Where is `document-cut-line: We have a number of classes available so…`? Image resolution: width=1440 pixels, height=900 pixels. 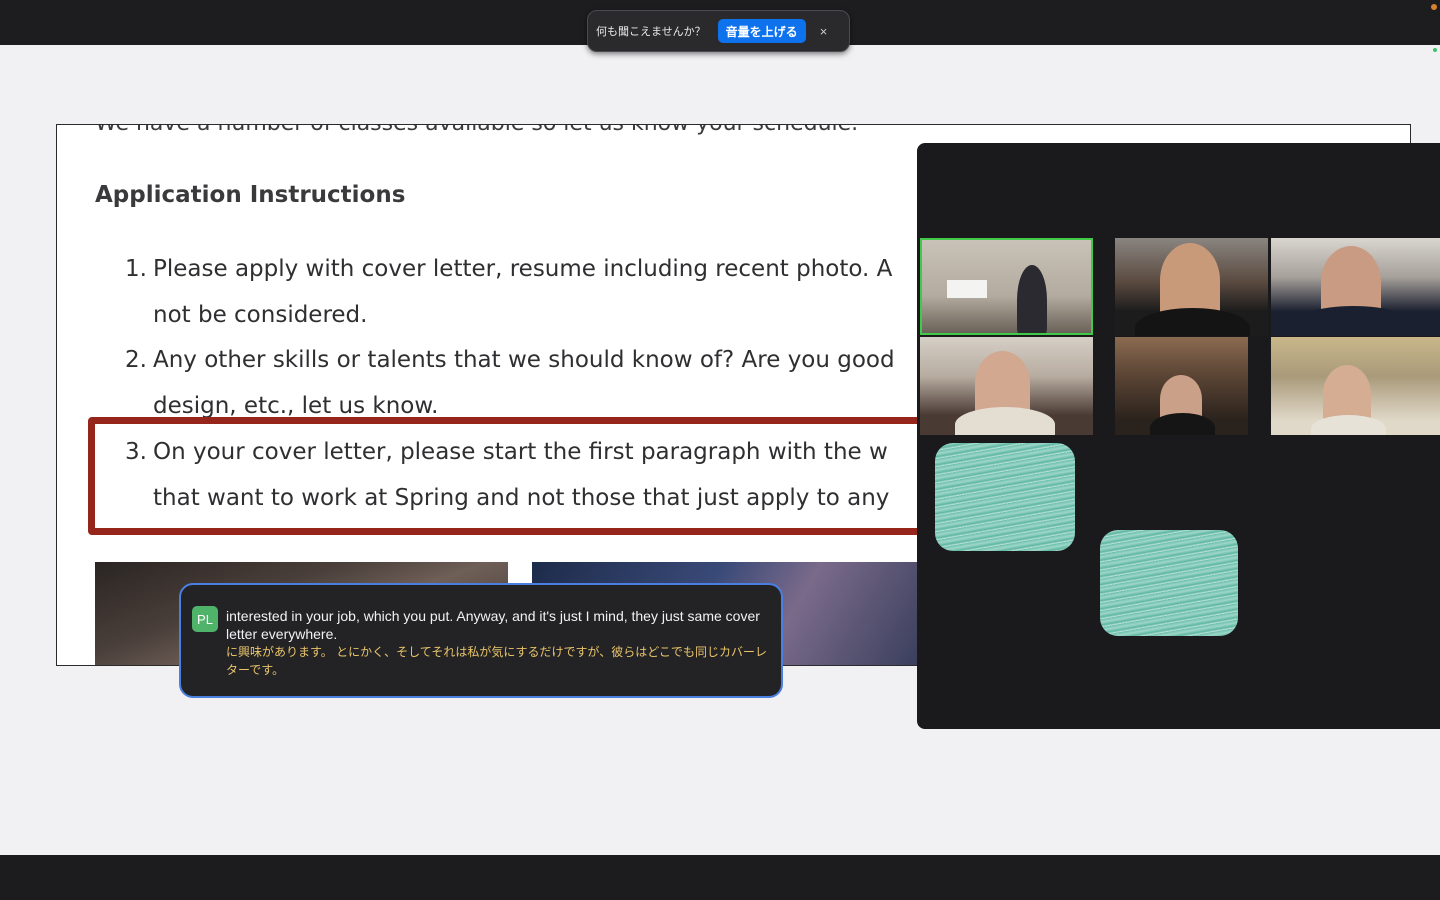
document-cut-line: We have a number of classes available so… is located at coordinates (476, 130).